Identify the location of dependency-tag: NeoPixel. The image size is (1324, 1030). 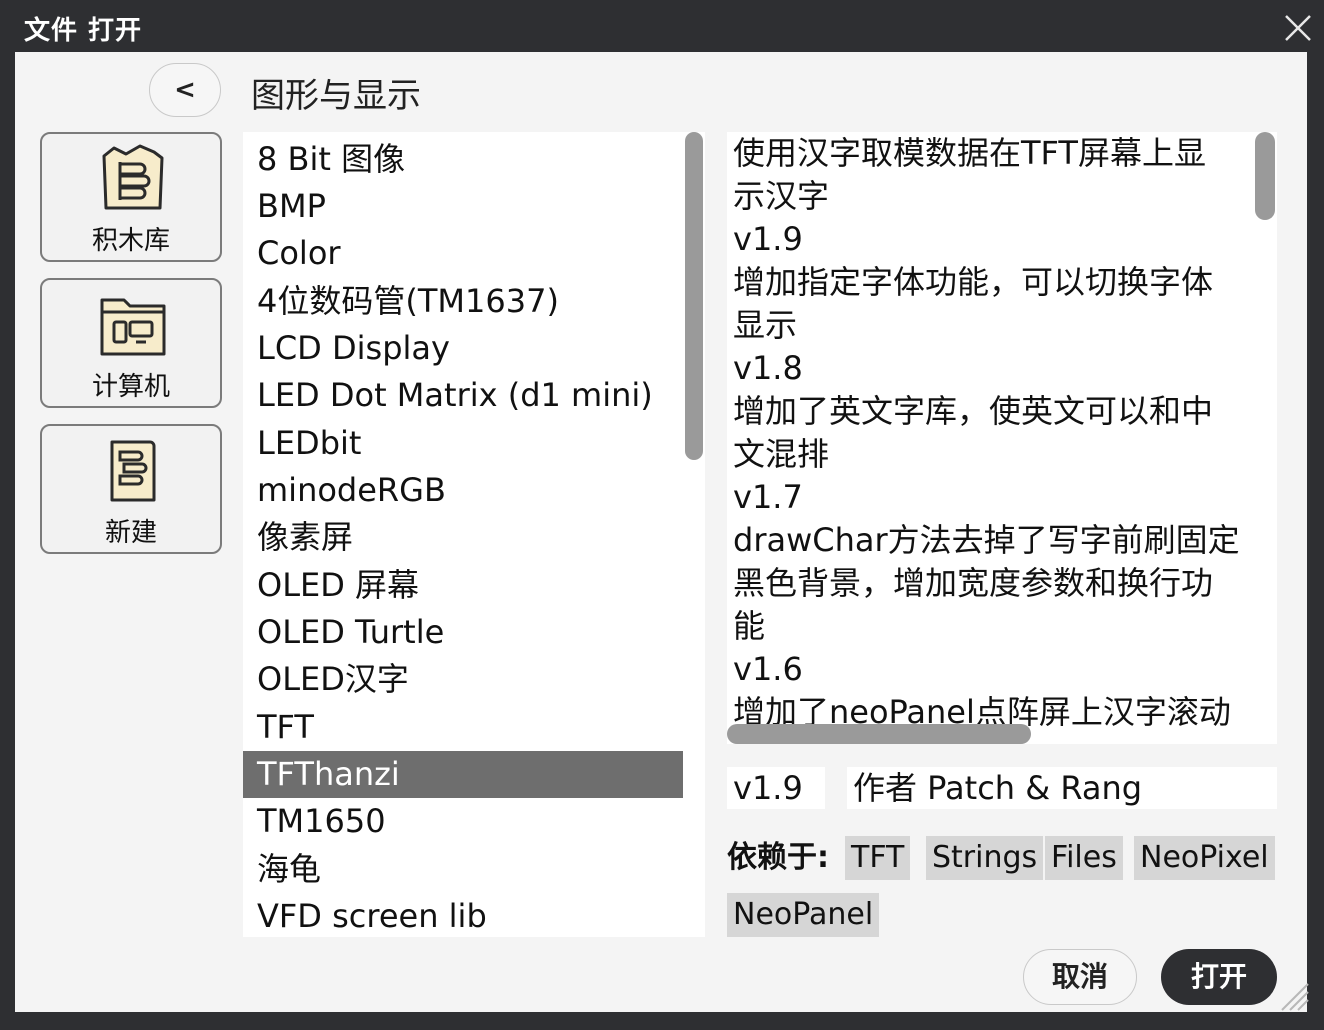
(1204, 858).